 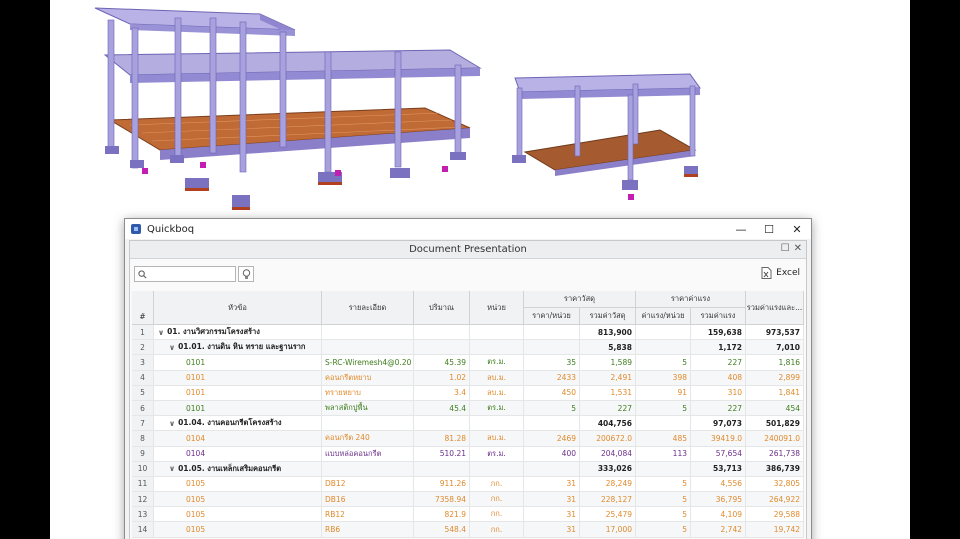 What do you see at coordinates (726, 438) in the screenshot?
I see `row-lab-total-text: 39419.0` at bounding box center [726, 438].